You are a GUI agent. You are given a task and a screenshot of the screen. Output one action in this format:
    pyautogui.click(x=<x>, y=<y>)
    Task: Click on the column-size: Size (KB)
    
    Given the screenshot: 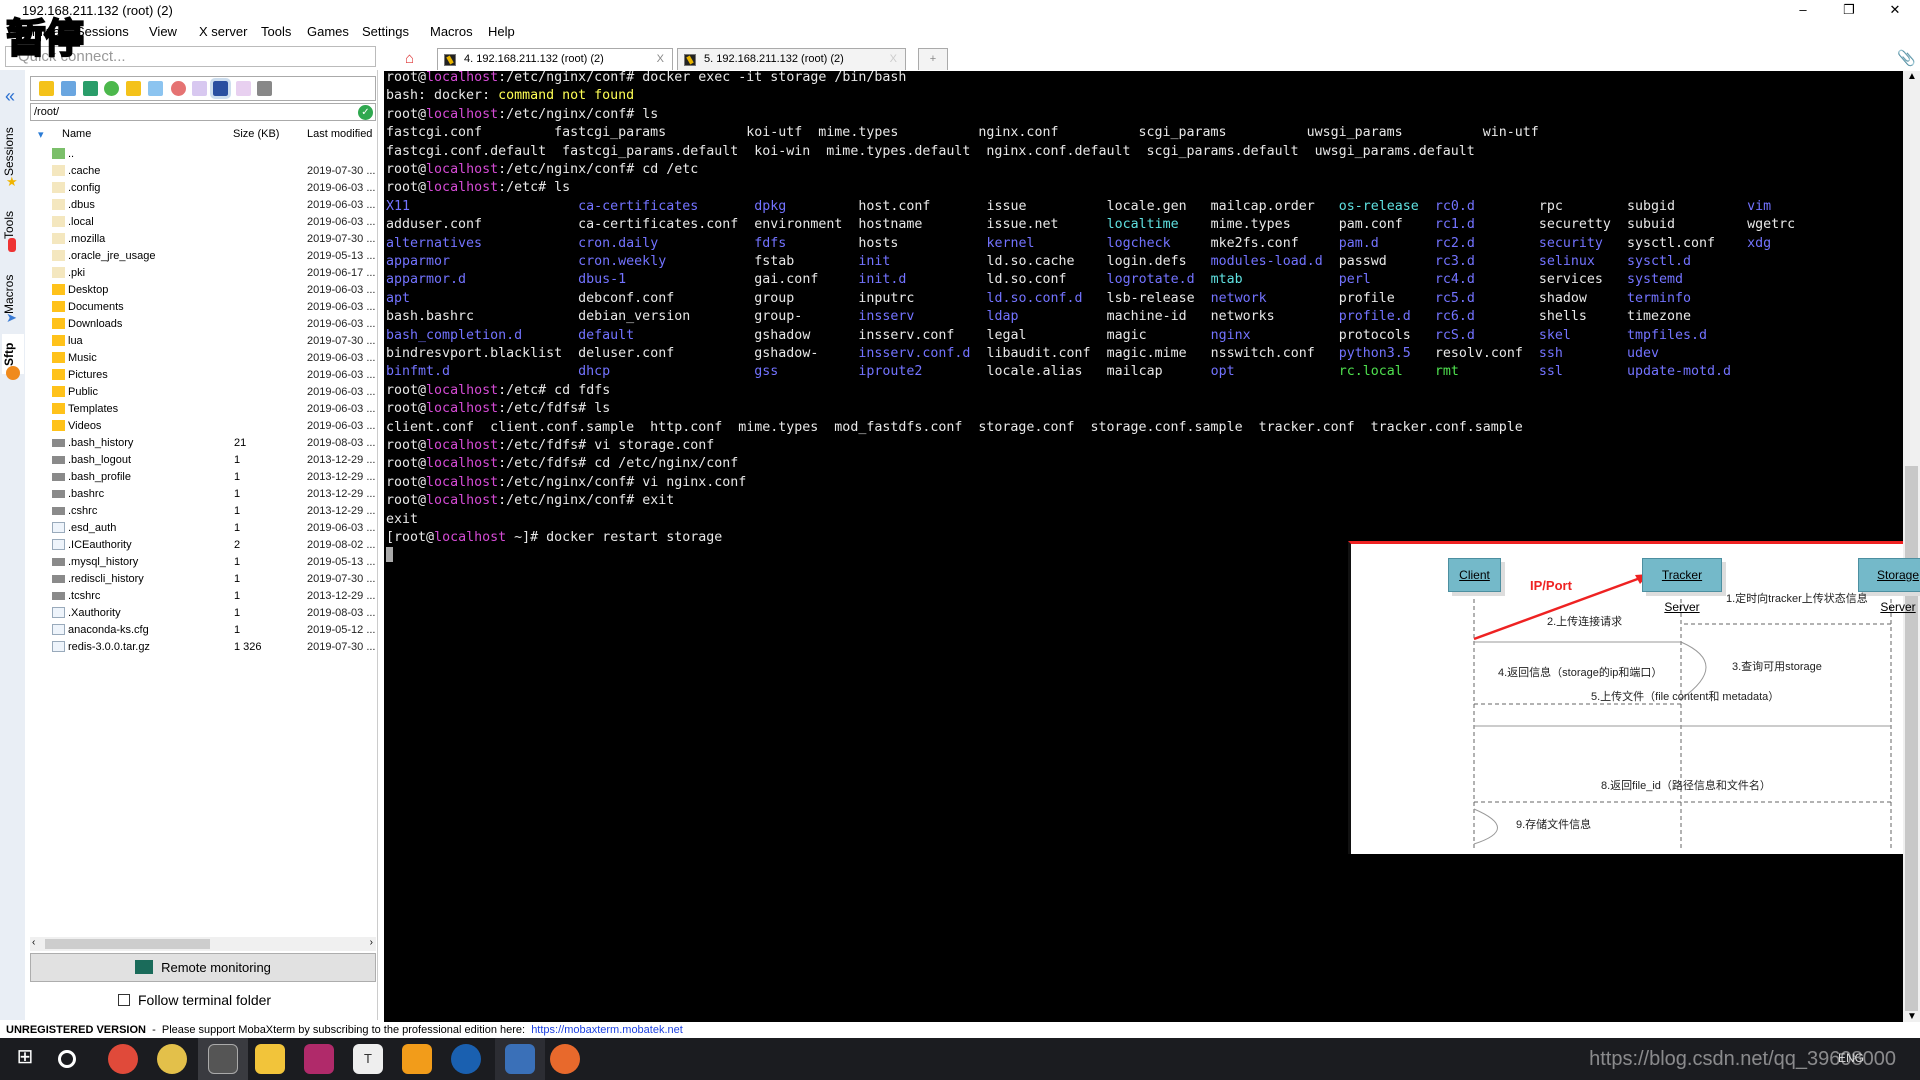 What is the action you would take?
    pyautogui.click(x=256, y=134)
    